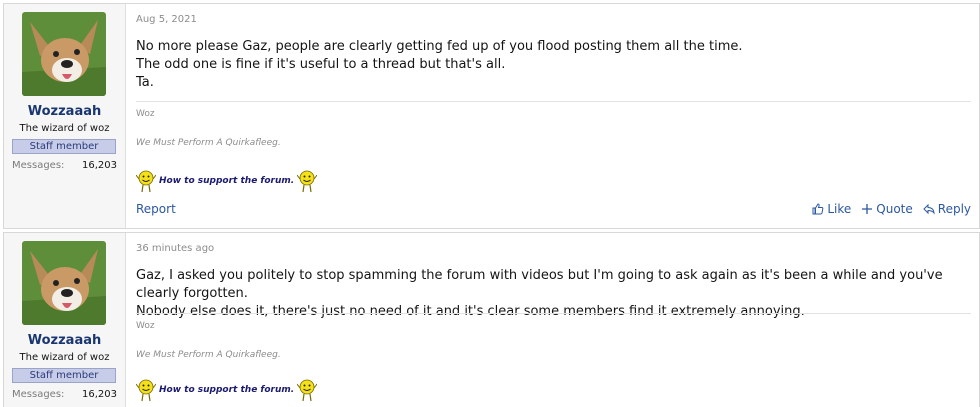  I want to click on reply-arrow-icon, so click(929, 209).